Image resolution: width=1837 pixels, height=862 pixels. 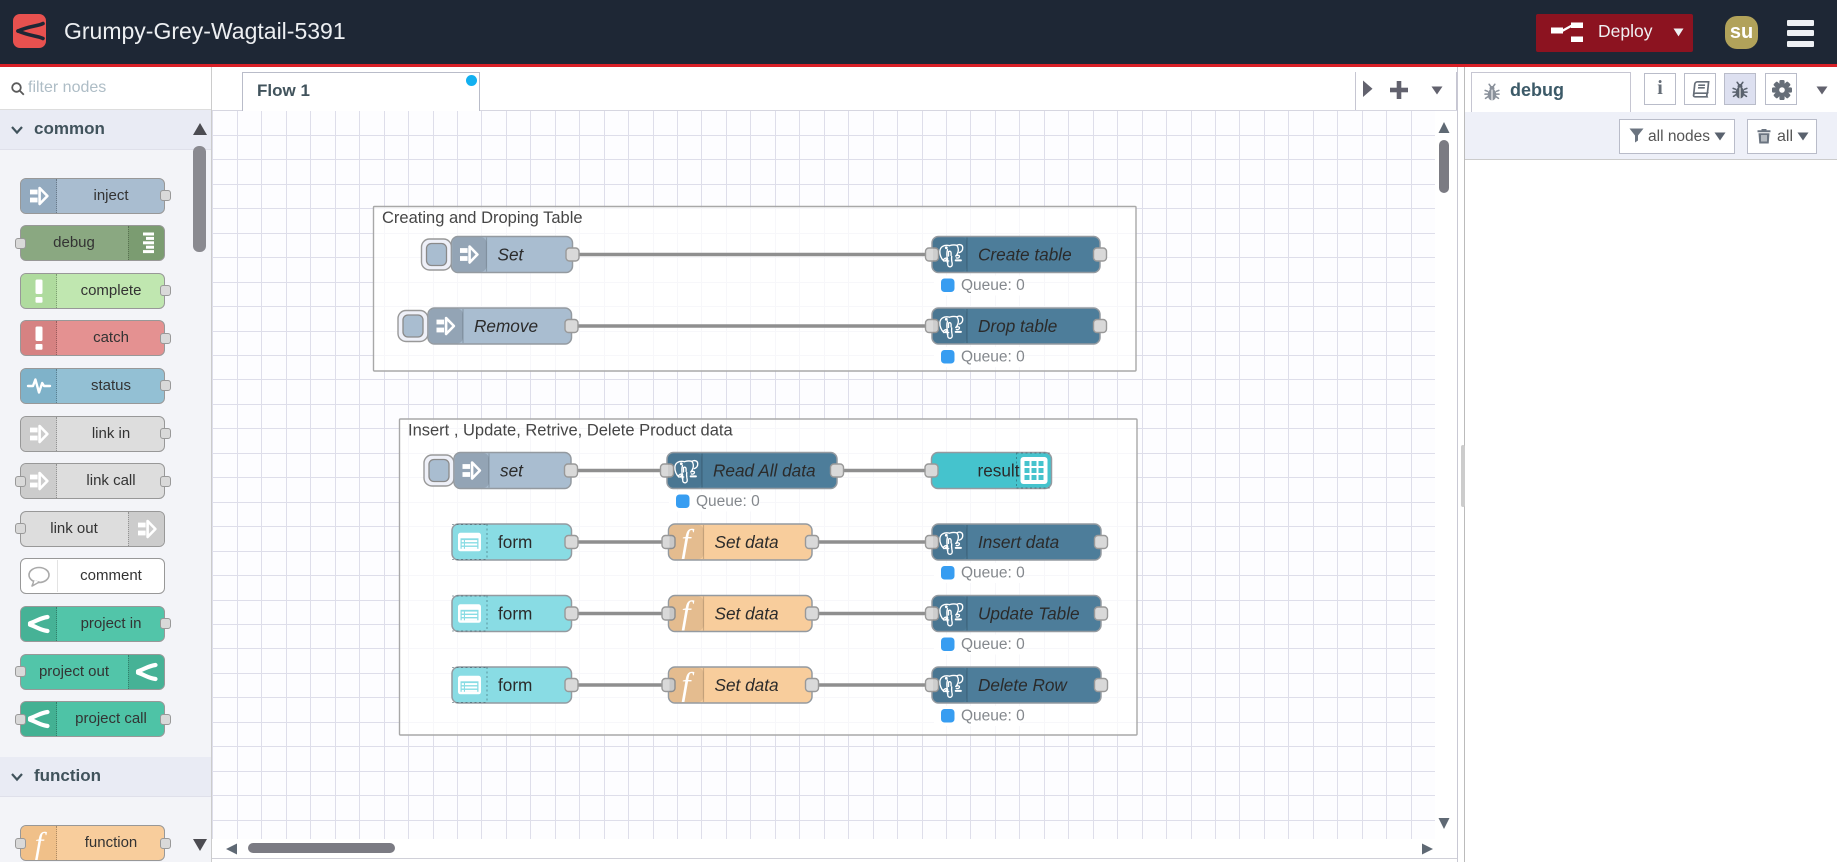 What do you see at coordinates (1017, 326) in the screenshot?
I see `svg-text: Drop table` at bounding box center [1017, 326].